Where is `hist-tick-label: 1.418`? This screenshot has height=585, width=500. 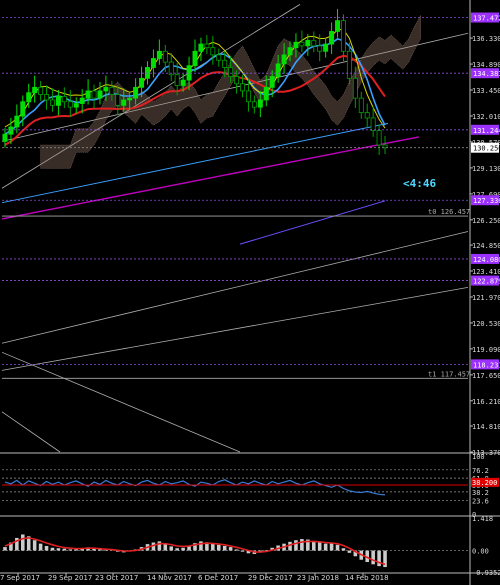 hist-tick-label: 1.418 is located at coordinates (482, 519).